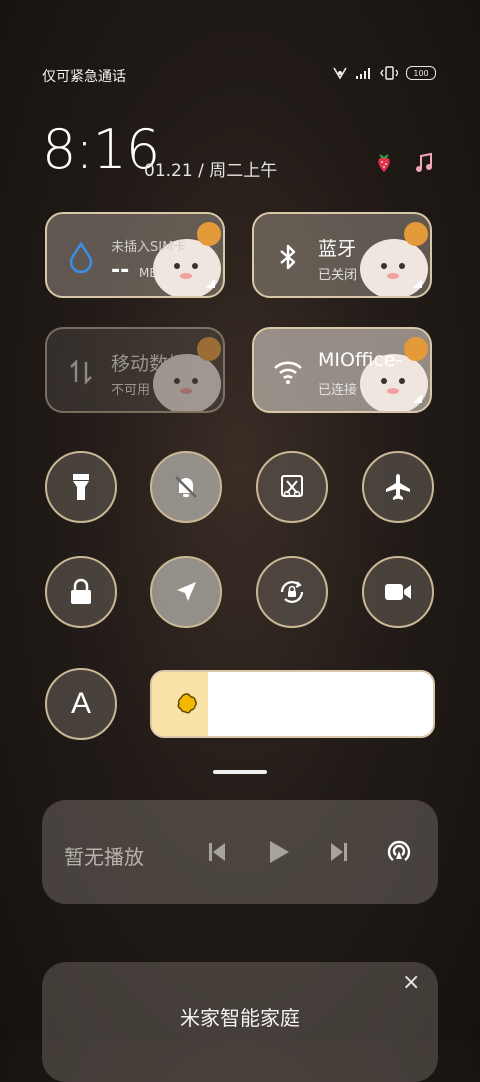  I want to click on lock-icon, so click(81, 591).